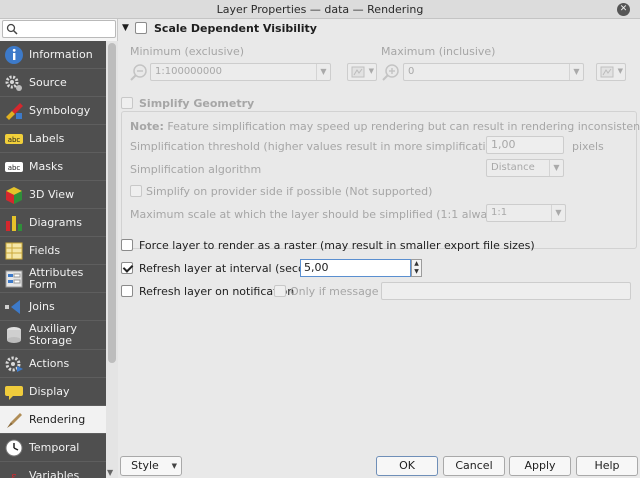  What do you see at coordinates (57, 419) in the screenshot?
I see `sidebar-item-label: Rendering` at bounding box center [57, 419].